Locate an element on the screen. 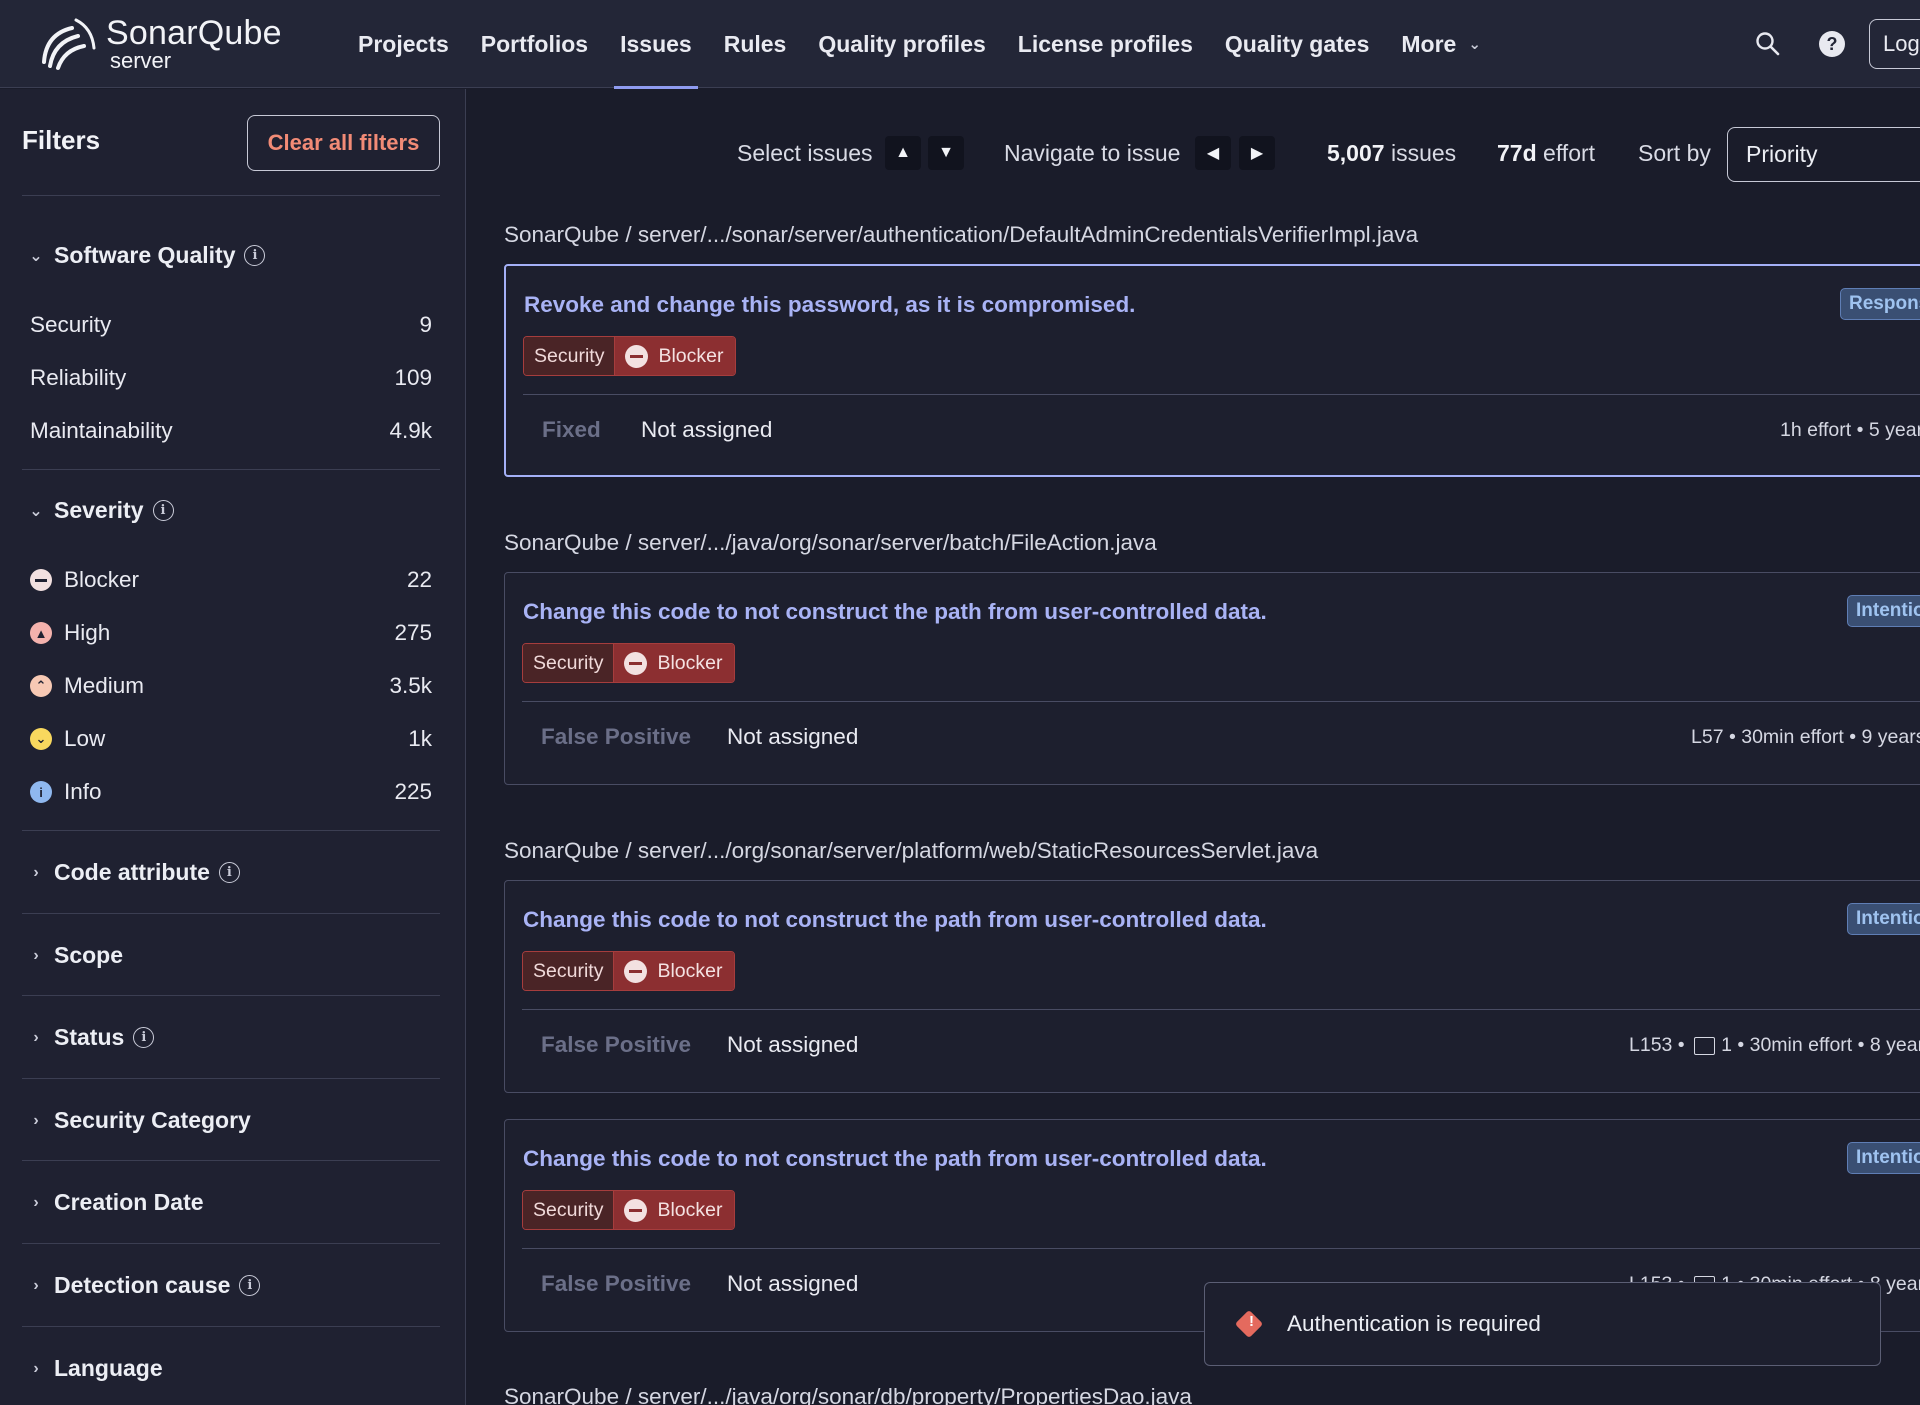 The width and height of the screenshot is (1920, 1405). error-toast: Authentication is required is located at coordinates (1542, 1324).